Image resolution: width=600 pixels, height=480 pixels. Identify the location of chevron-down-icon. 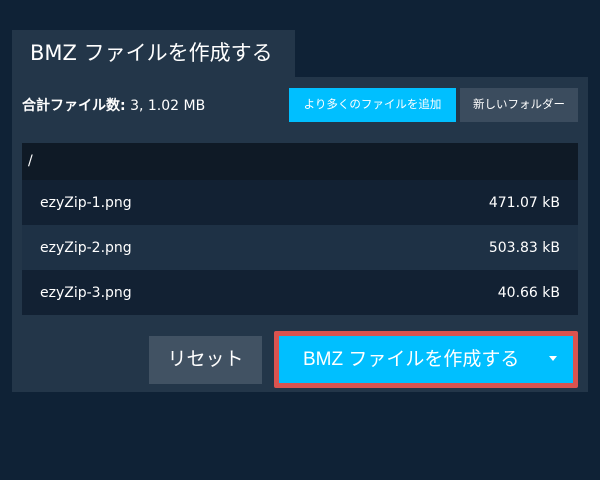
(553, 358).